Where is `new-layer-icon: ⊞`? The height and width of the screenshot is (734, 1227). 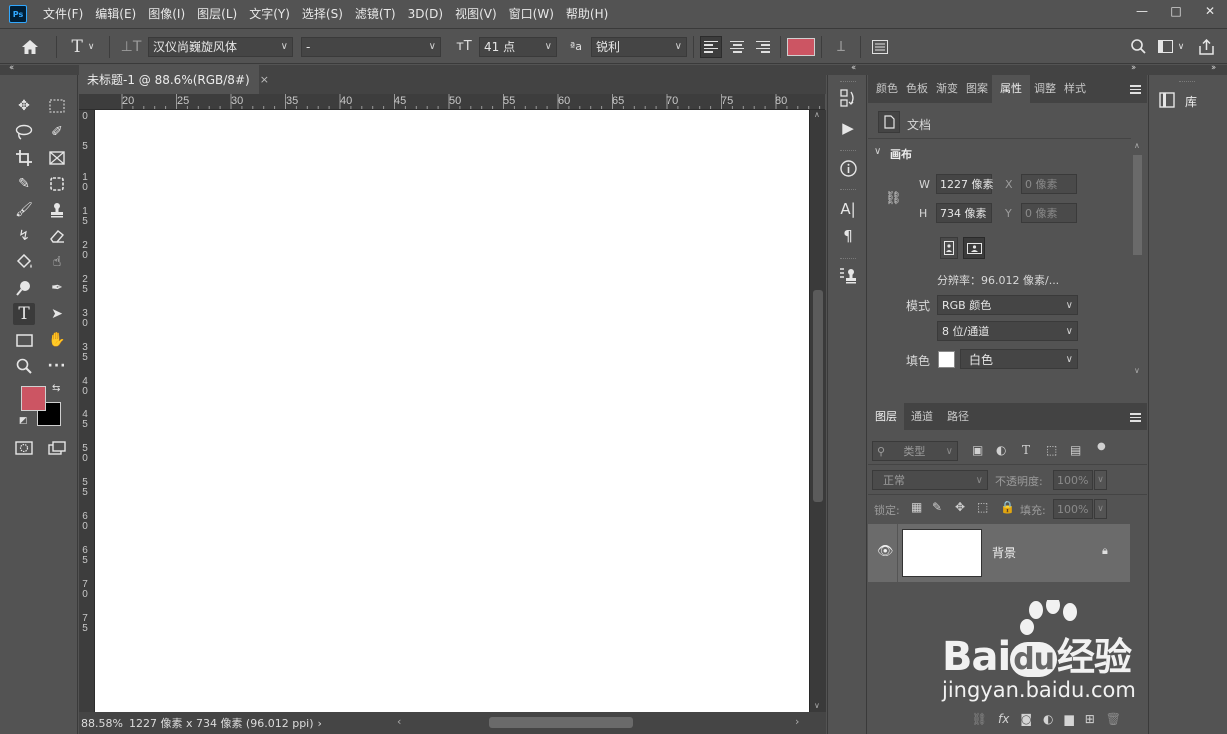
new-layer-icon: ⊞ is located at coordinates (1090, 719).